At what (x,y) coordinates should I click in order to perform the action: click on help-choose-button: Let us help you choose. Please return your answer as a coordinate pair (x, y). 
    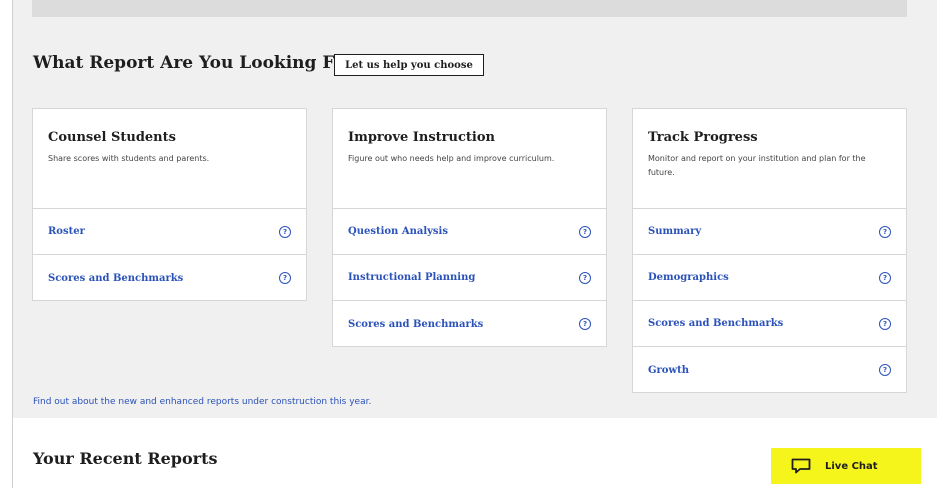
    Looking at the image, I should click on (409, 65).